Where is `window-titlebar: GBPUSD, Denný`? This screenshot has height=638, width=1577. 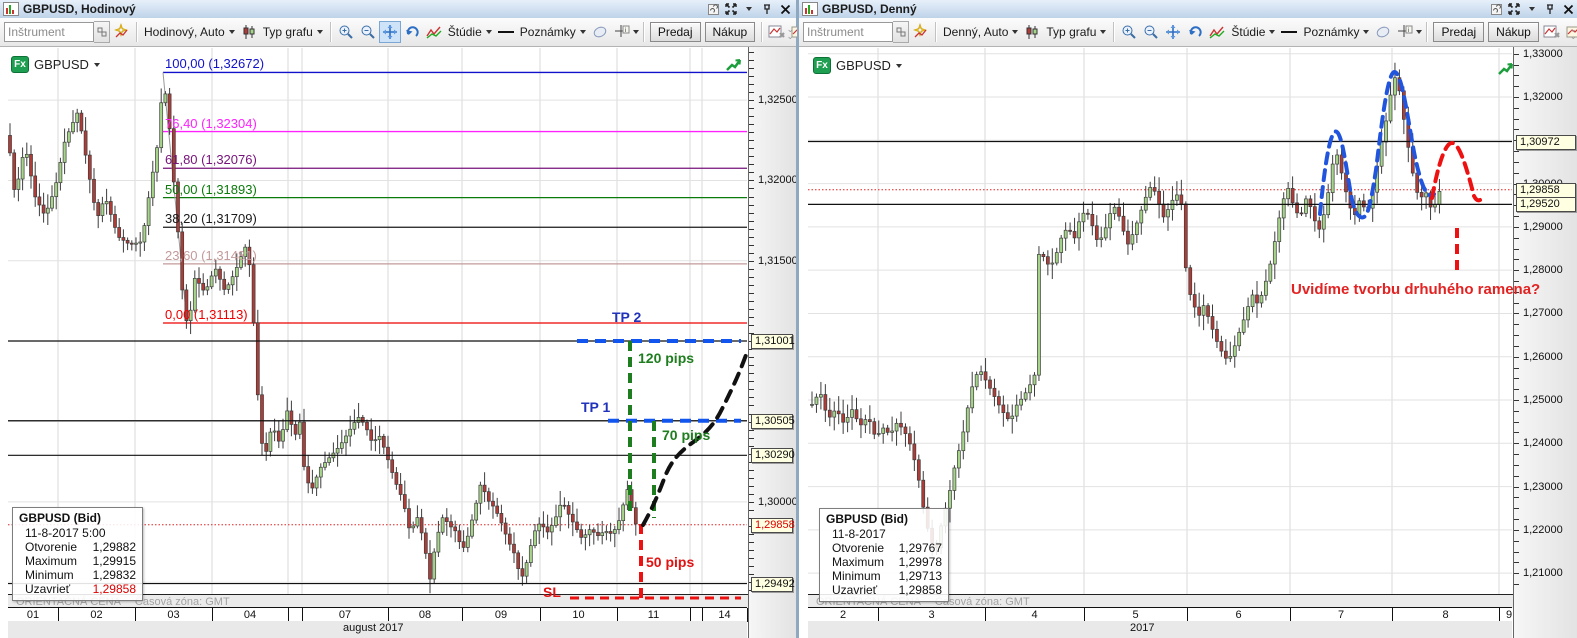 window-titlebar: GBPUSD, Denný is located at coordinates (1188, 9).